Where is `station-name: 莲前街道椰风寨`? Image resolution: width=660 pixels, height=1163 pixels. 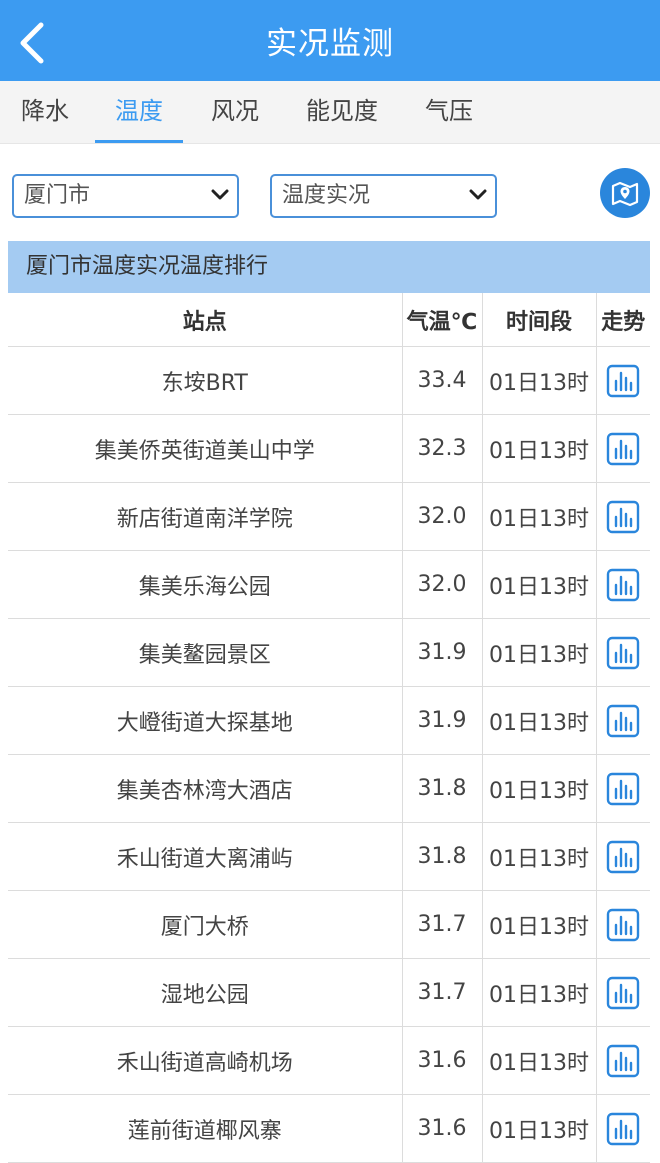
station-name: 莲前街道椰风寨 is located at coordinates (205, 1128).